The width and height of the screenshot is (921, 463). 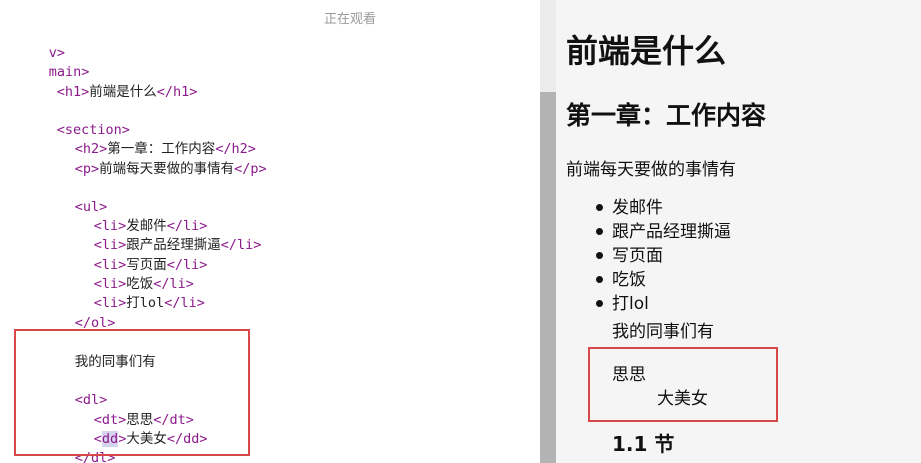 I want to click on code-tag: </h1>, so click(x=177, y=92).